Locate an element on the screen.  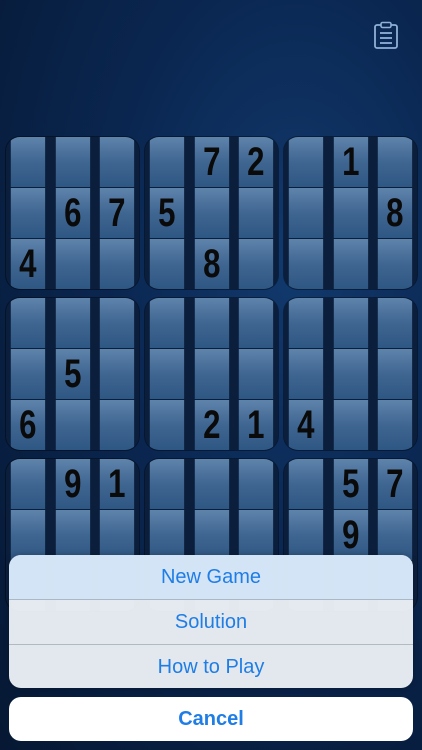
box-1: 6 7 4 is located at coordinates (72, 213).